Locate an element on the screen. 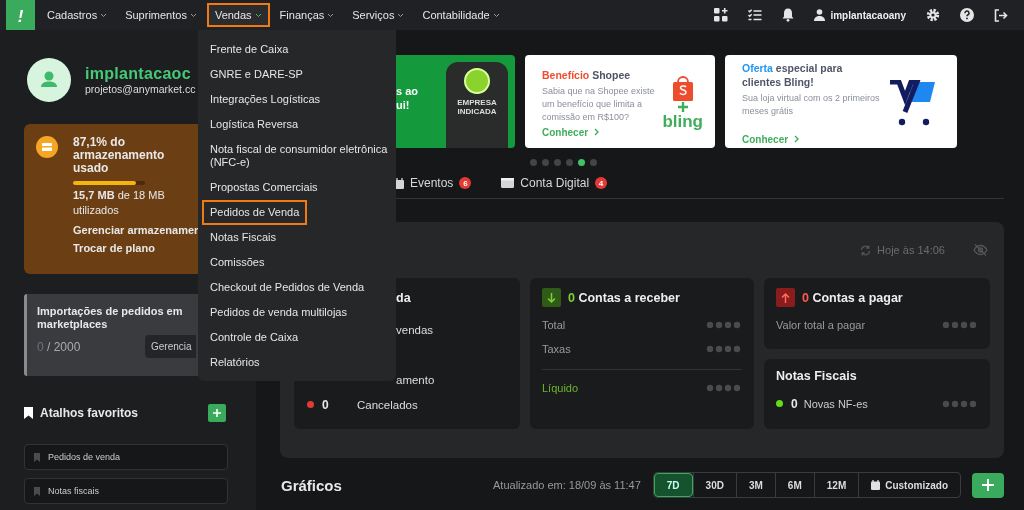 This screenshot has height=510, width=1024. count-badge: 6 is located at coordinates (465, 183).